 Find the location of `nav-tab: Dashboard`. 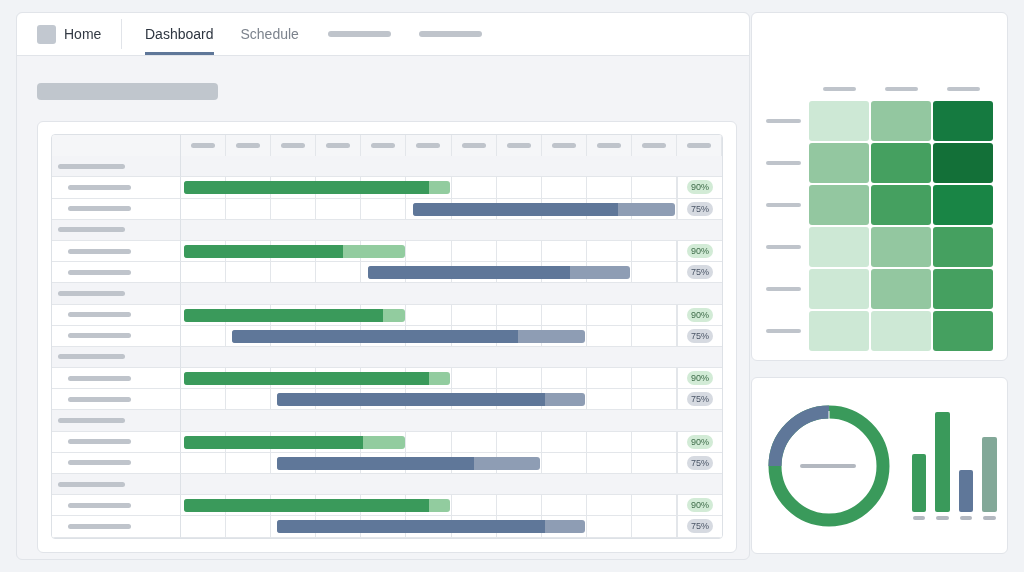

nav-tab: Dashboard is located at coordinates (179, 34).